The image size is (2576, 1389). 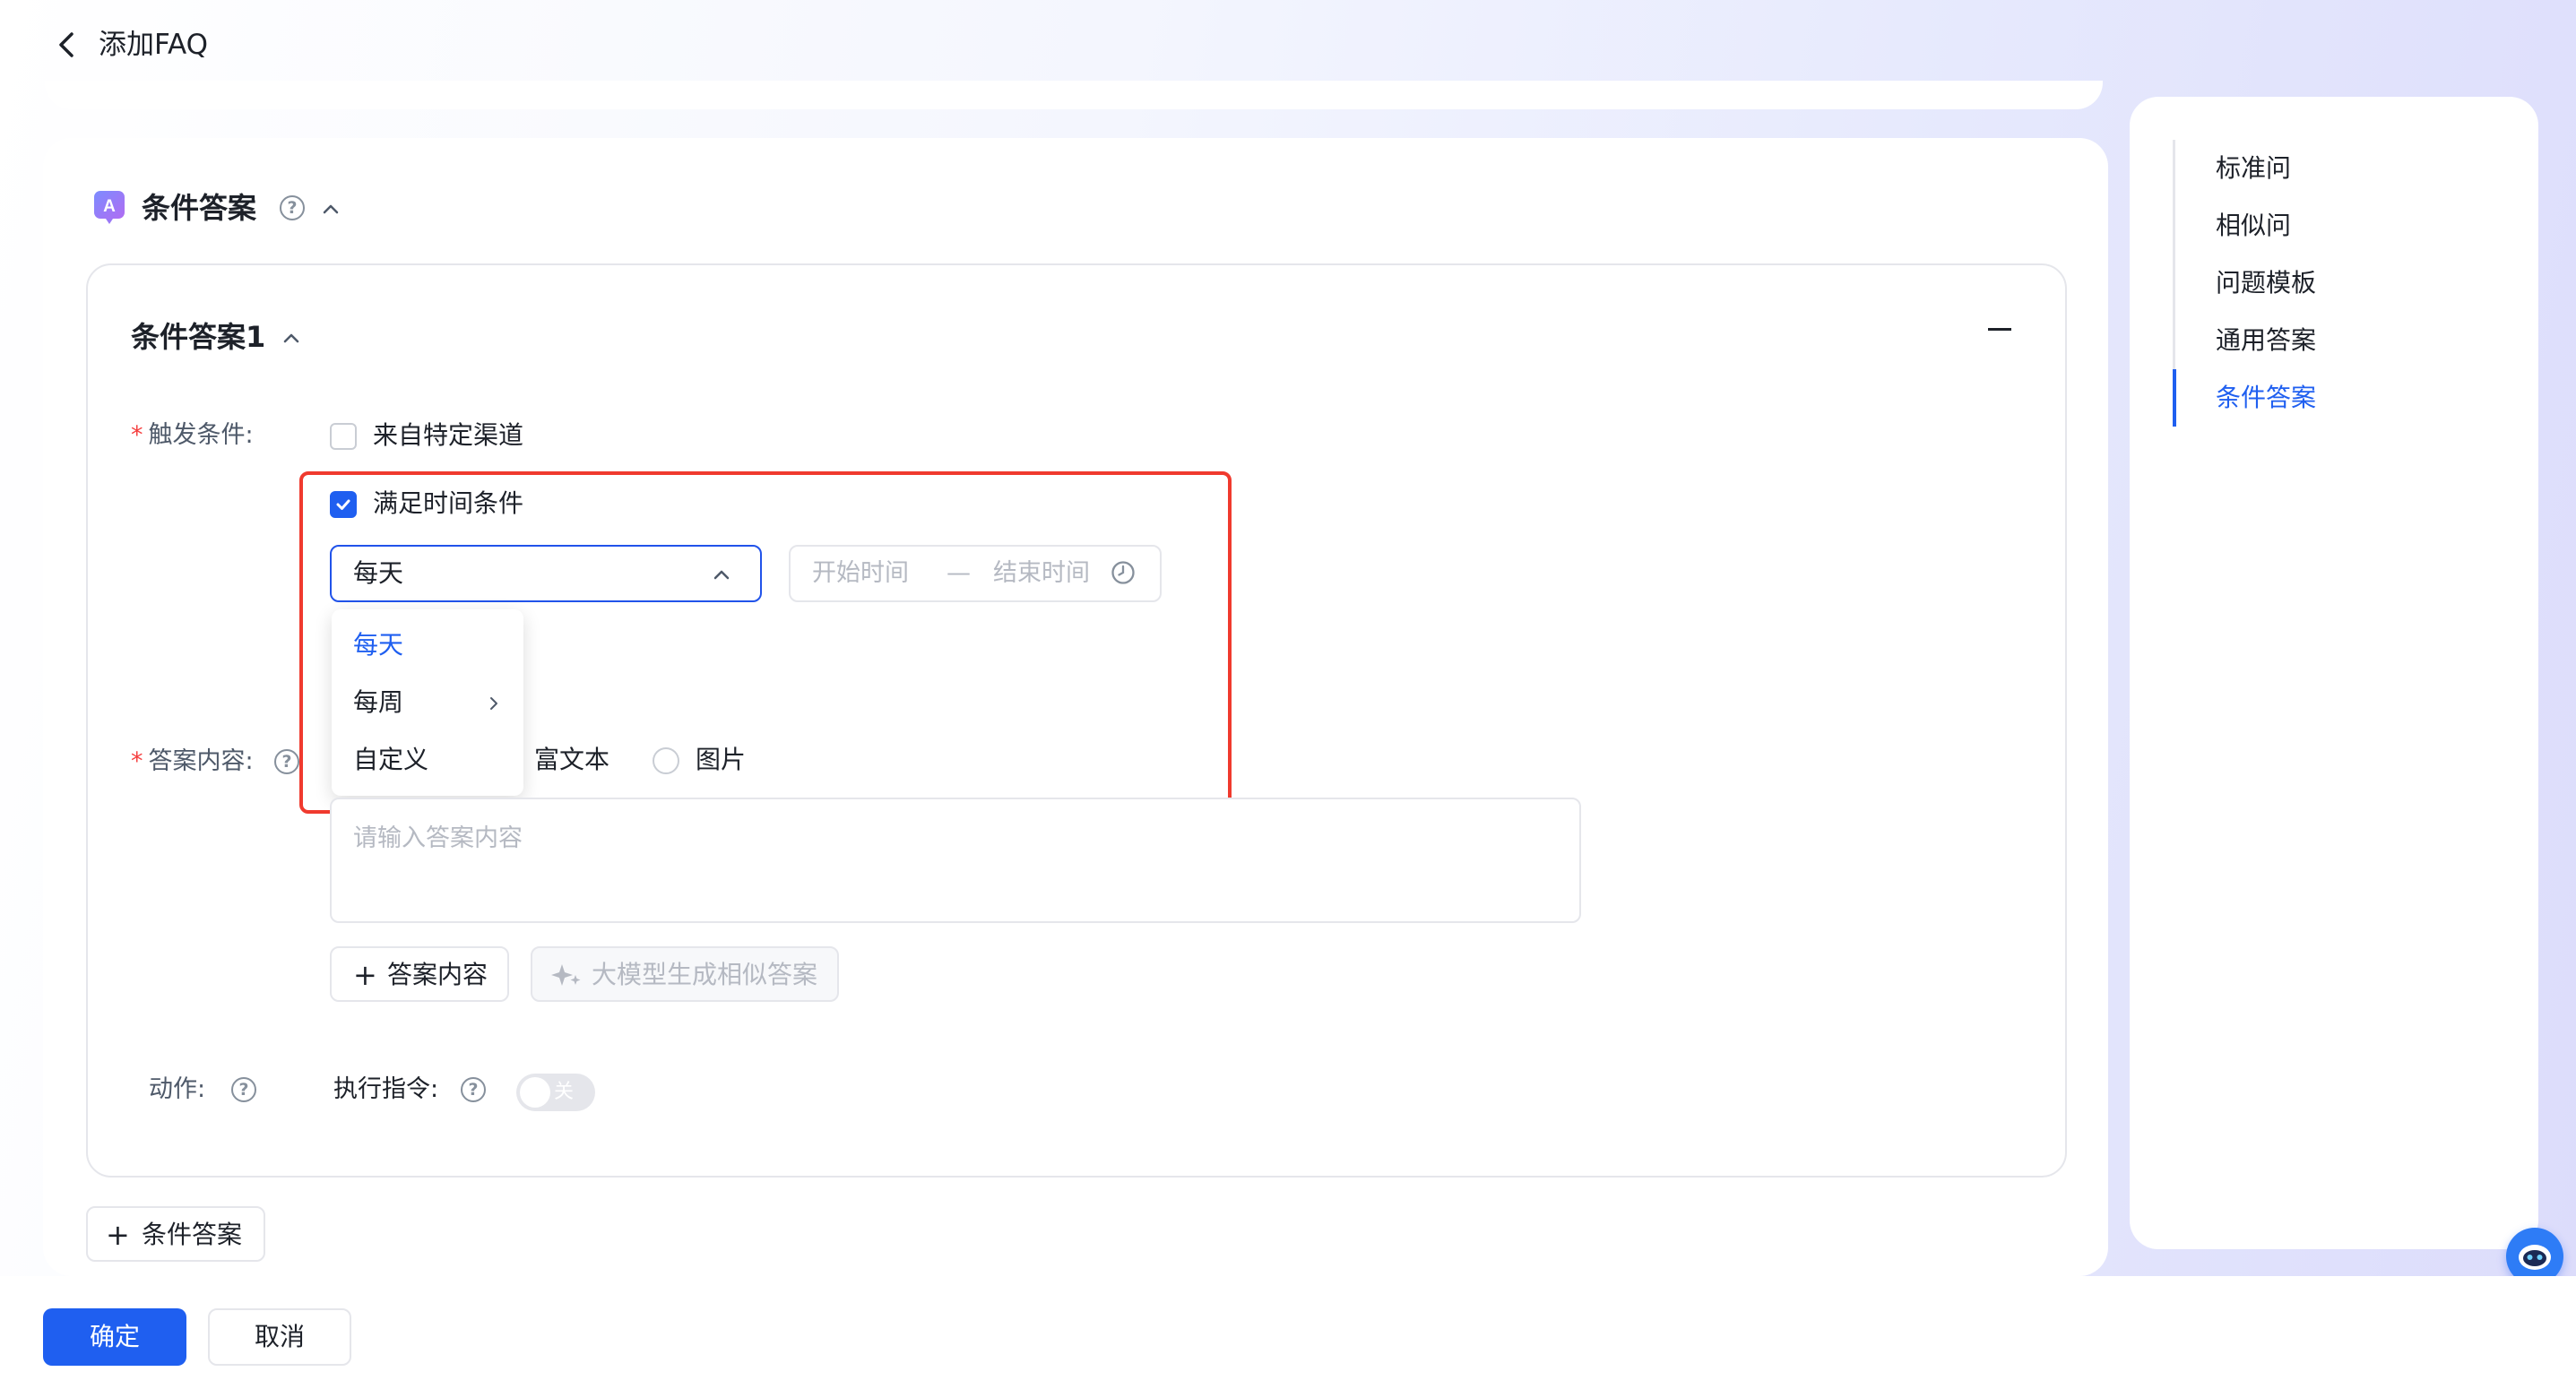 I want to click on svg-text: A, so click(x=109, y=207).